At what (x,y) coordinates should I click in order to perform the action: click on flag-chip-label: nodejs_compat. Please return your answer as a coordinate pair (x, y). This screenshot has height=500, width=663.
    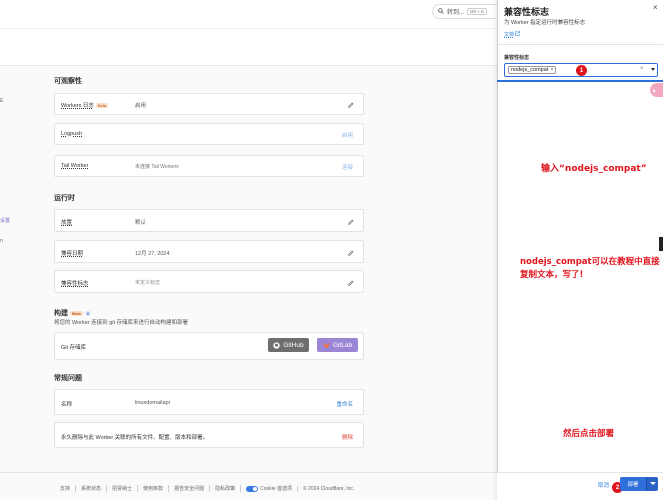
    Looking at the image, I should click on (530, 70).